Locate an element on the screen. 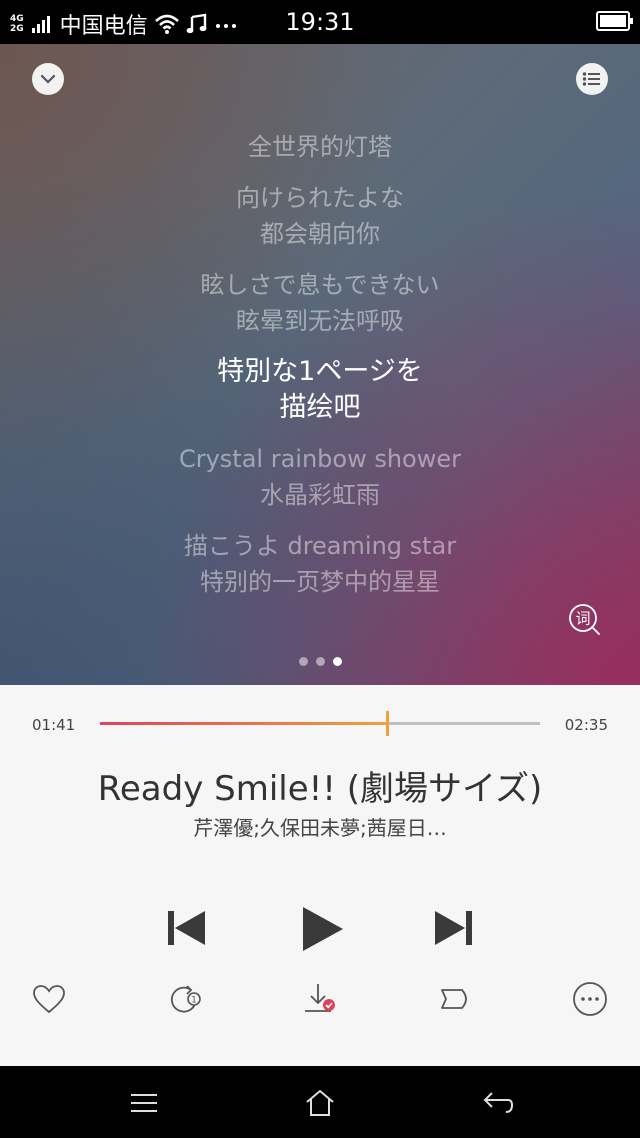 Image resolution: width=640 pixels, height=1138 pixels. tag-icon is located at coordinates (454, 999).